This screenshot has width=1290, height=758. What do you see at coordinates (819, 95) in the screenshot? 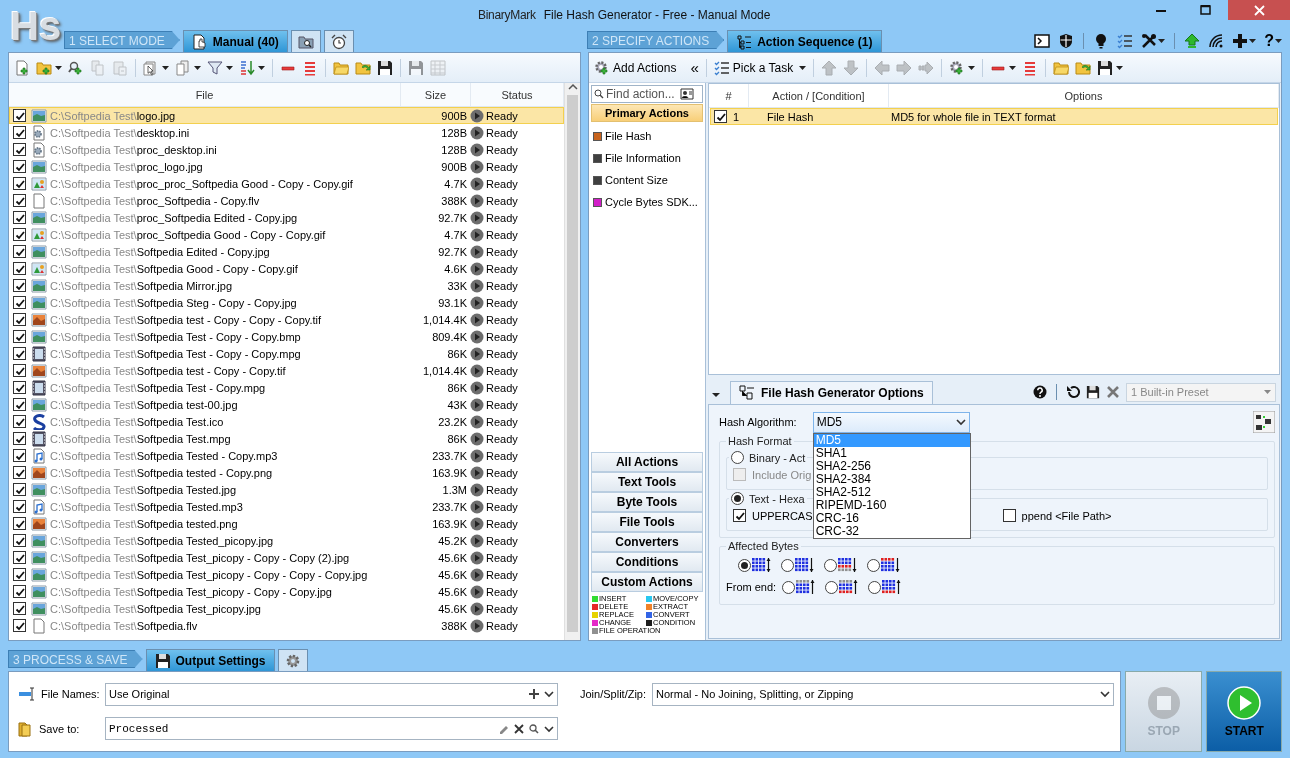
I see `column-header: Action / [Condition]` at bounding box center [819, 95].